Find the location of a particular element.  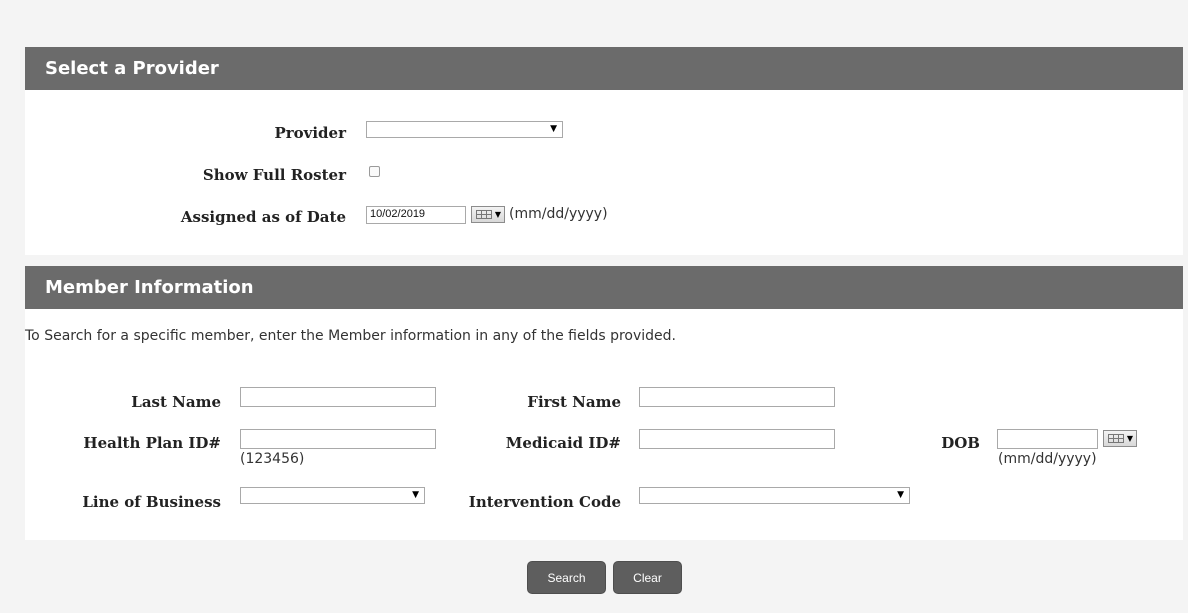

last-name-input is located at coordinates (338, 397).